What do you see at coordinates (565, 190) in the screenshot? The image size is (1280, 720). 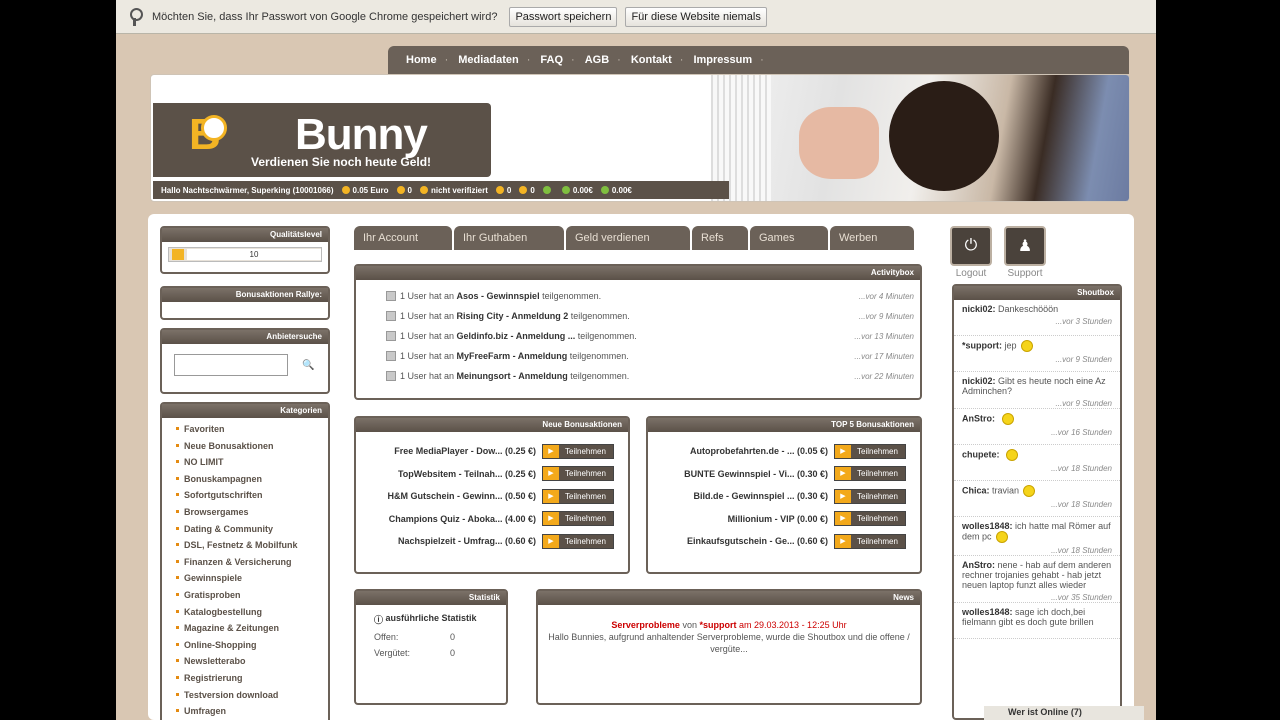 I see `money-icon` at bounding box center [565, 190].